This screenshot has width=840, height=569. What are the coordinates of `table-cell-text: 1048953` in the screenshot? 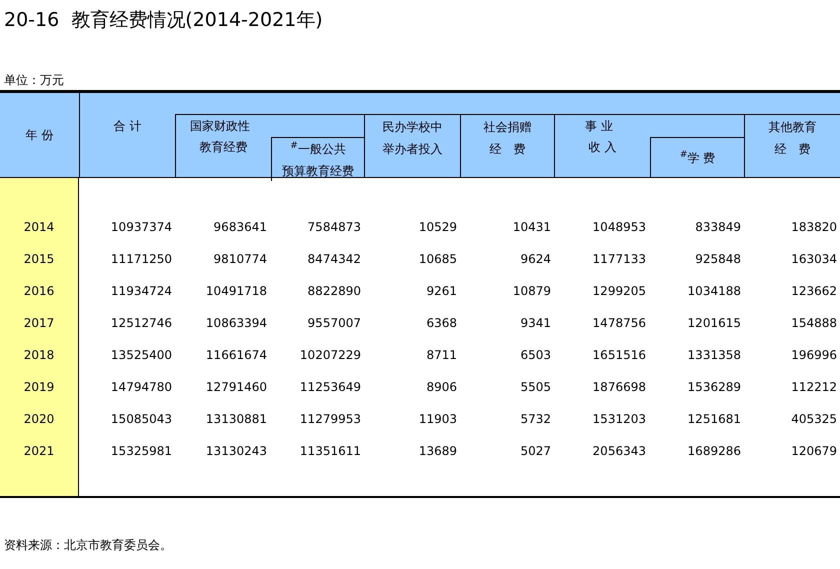 It's located at (619, 227).